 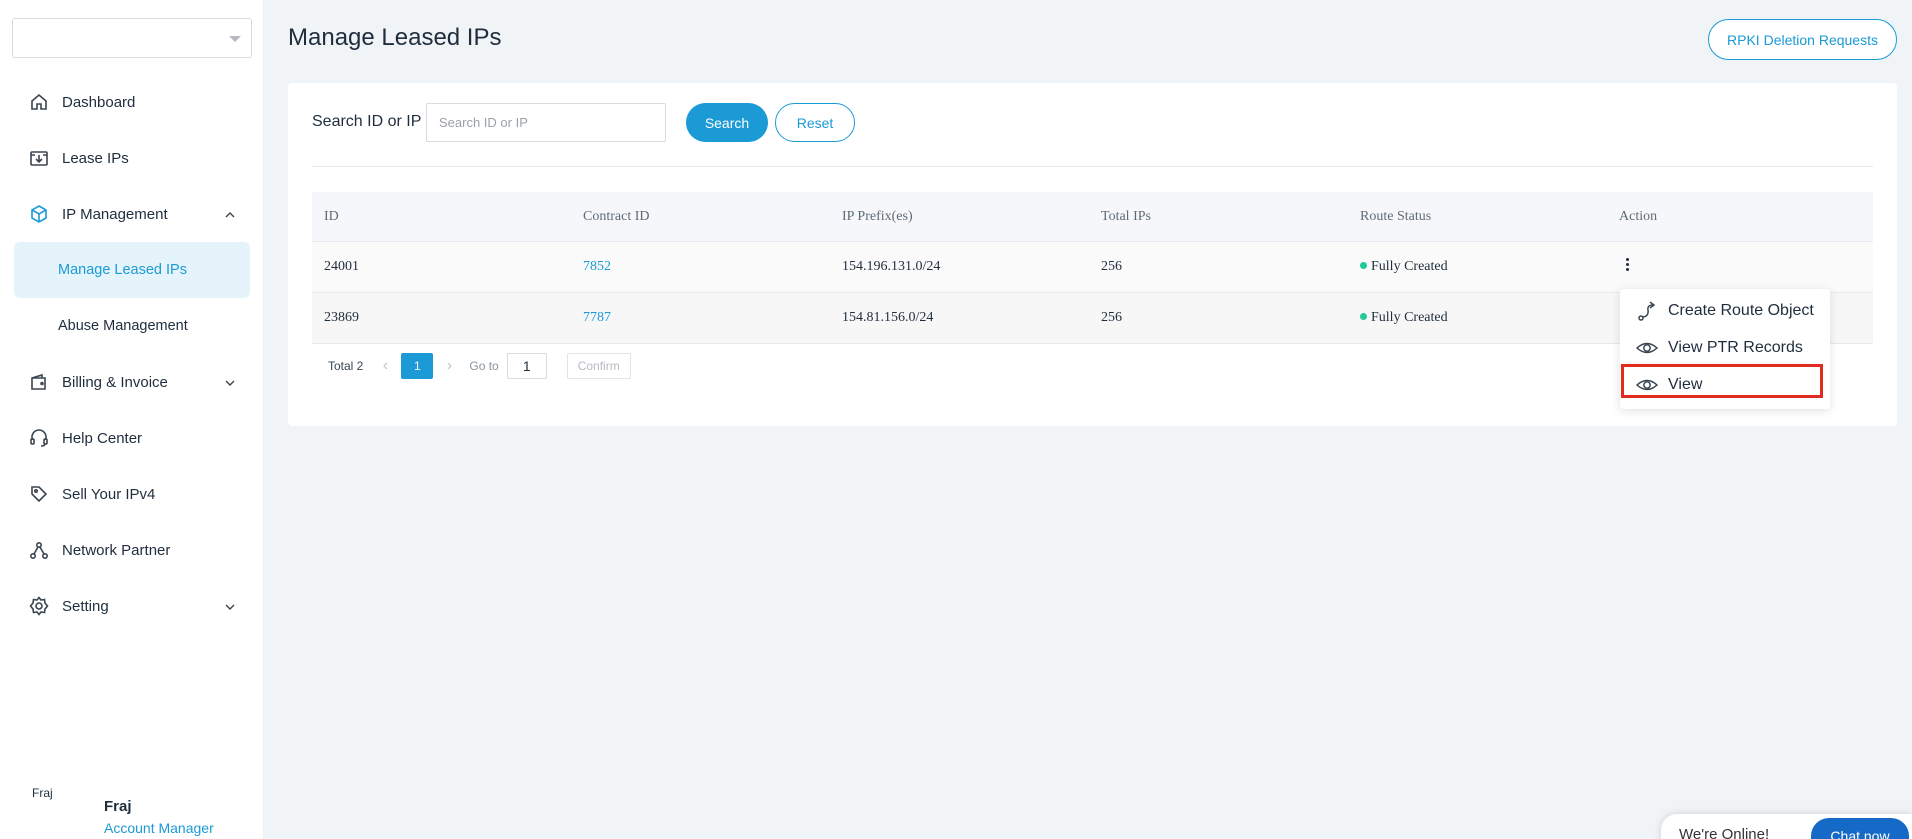 What do you see at coordinates (85, 606) in the screenshot?
I see `sidebar-item-label: Setting` at bounding box center [85, 606].